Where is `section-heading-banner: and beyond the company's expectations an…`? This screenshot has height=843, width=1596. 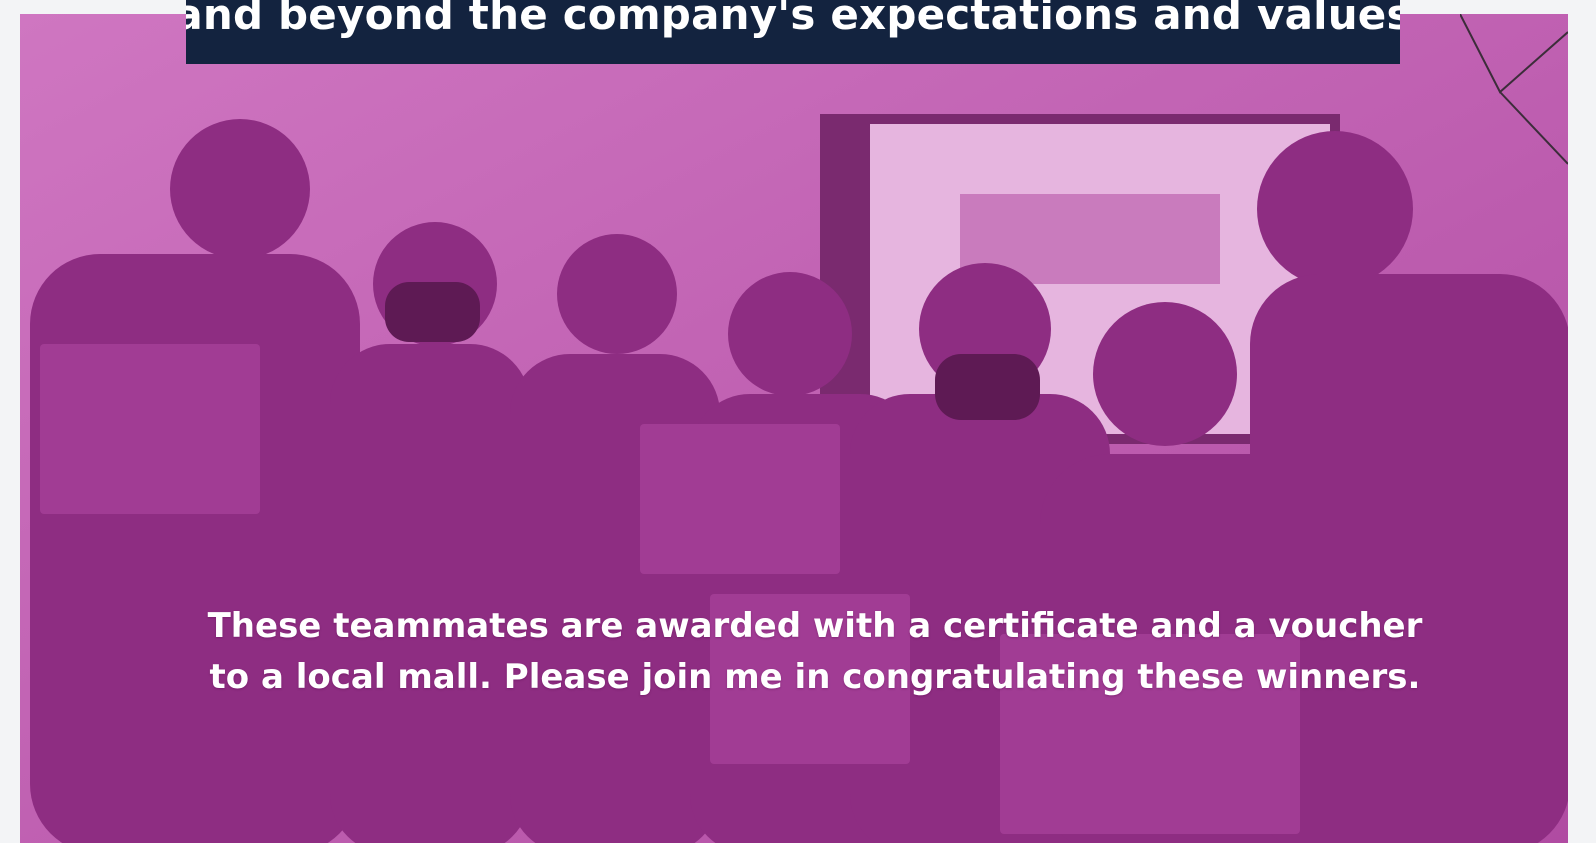 section-heading-banner: and beyond the company's expectations an… is located at coordinates (793, 32).